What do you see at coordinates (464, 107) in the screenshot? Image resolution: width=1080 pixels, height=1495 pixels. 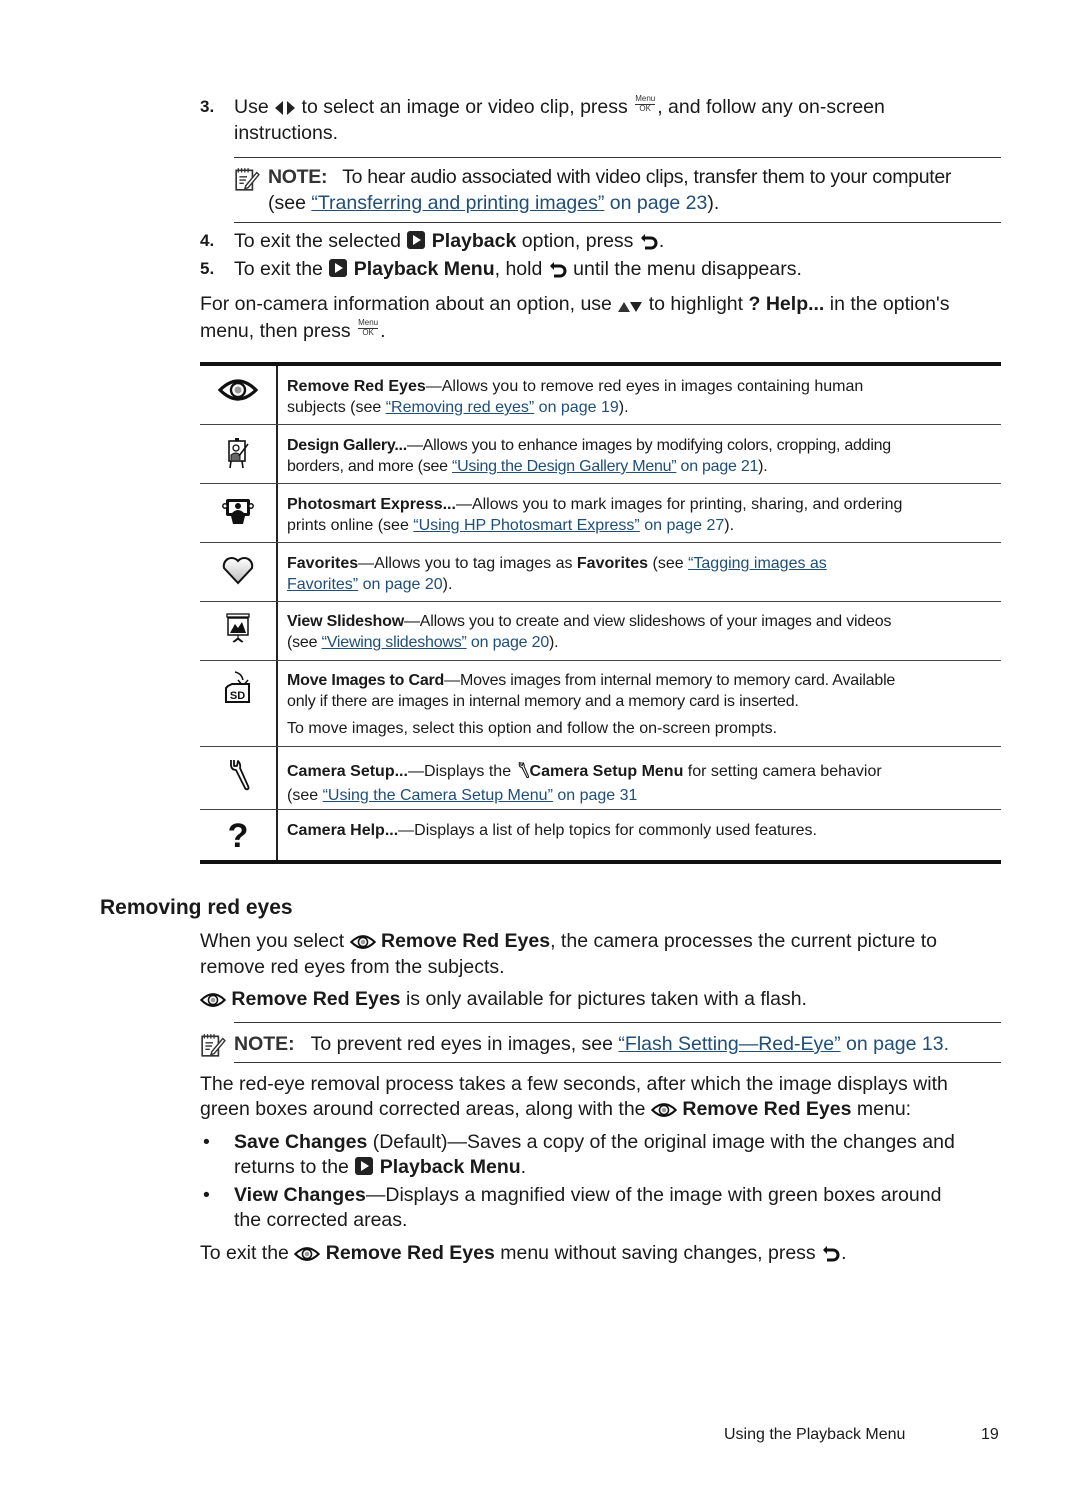 I see `step-text: to select an image or video clip, press` at bounding box center [464, 107].